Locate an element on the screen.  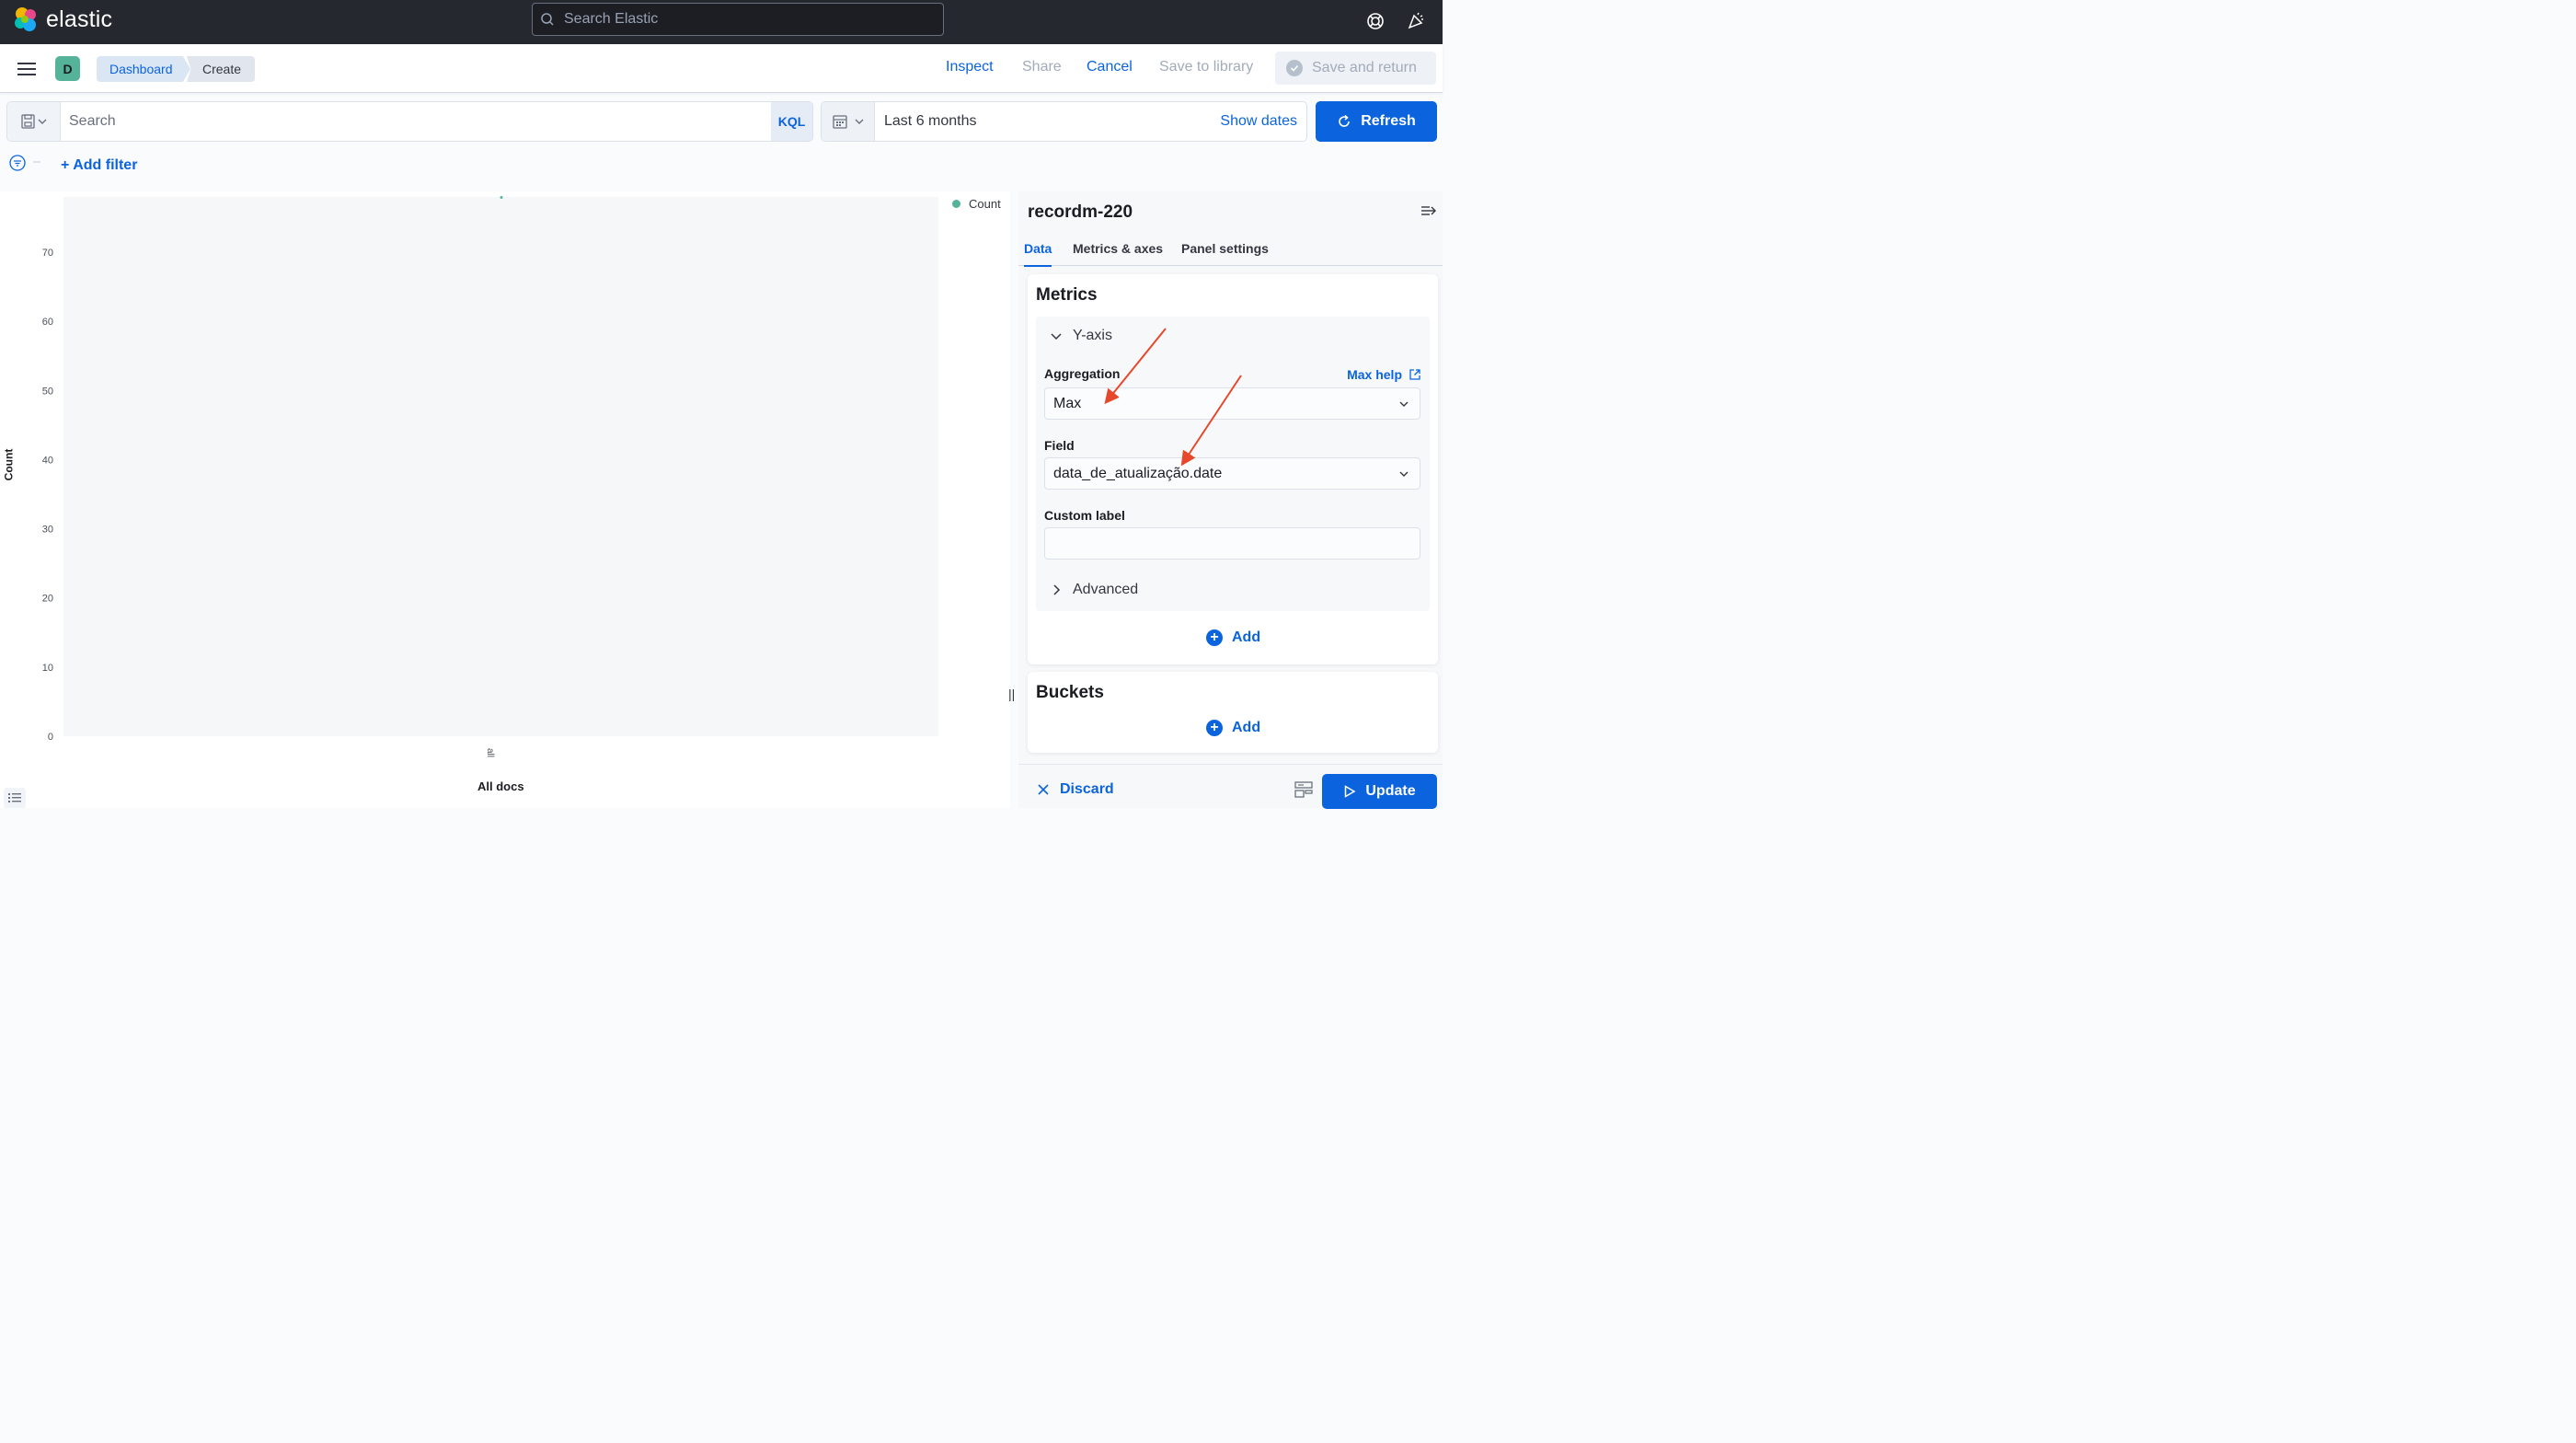
buckets-panel: Buckets + Add is located at coordinates (1233, 712).